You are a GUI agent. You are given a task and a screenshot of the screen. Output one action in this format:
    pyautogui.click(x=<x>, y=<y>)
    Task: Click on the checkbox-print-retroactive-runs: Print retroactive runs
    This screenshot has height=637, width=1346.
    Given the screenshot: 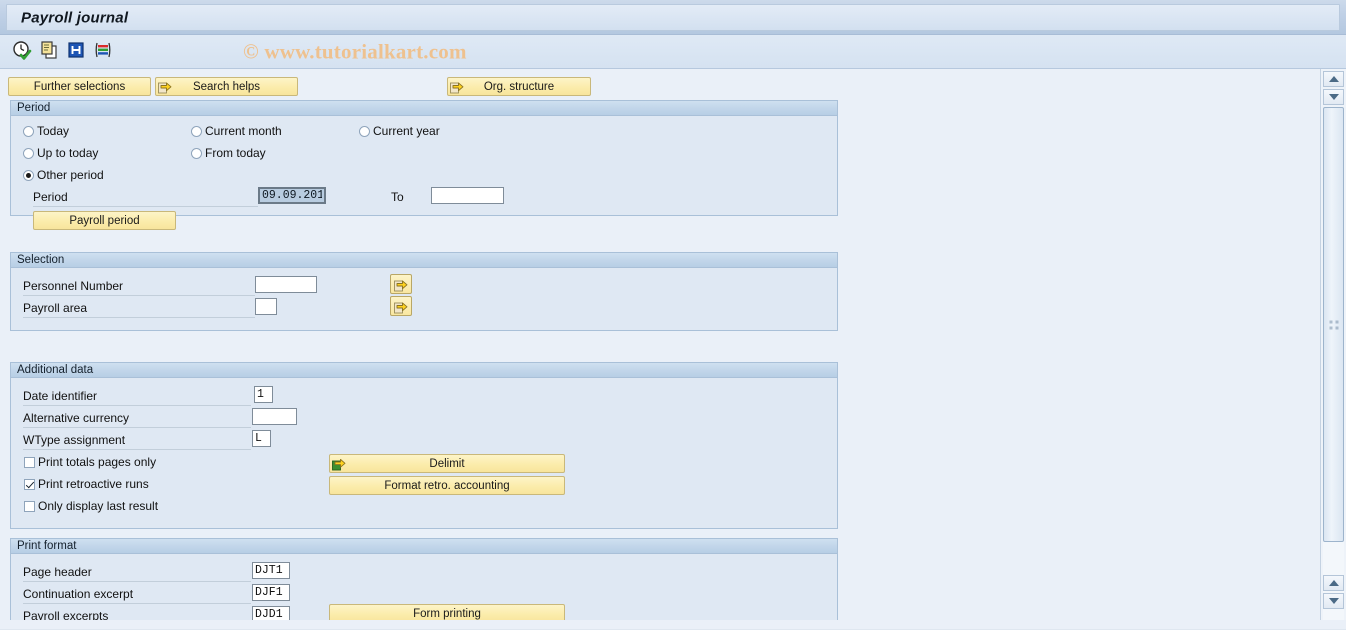 What is the action you would take?
    pyautogui.click(x=86, y=484)
    